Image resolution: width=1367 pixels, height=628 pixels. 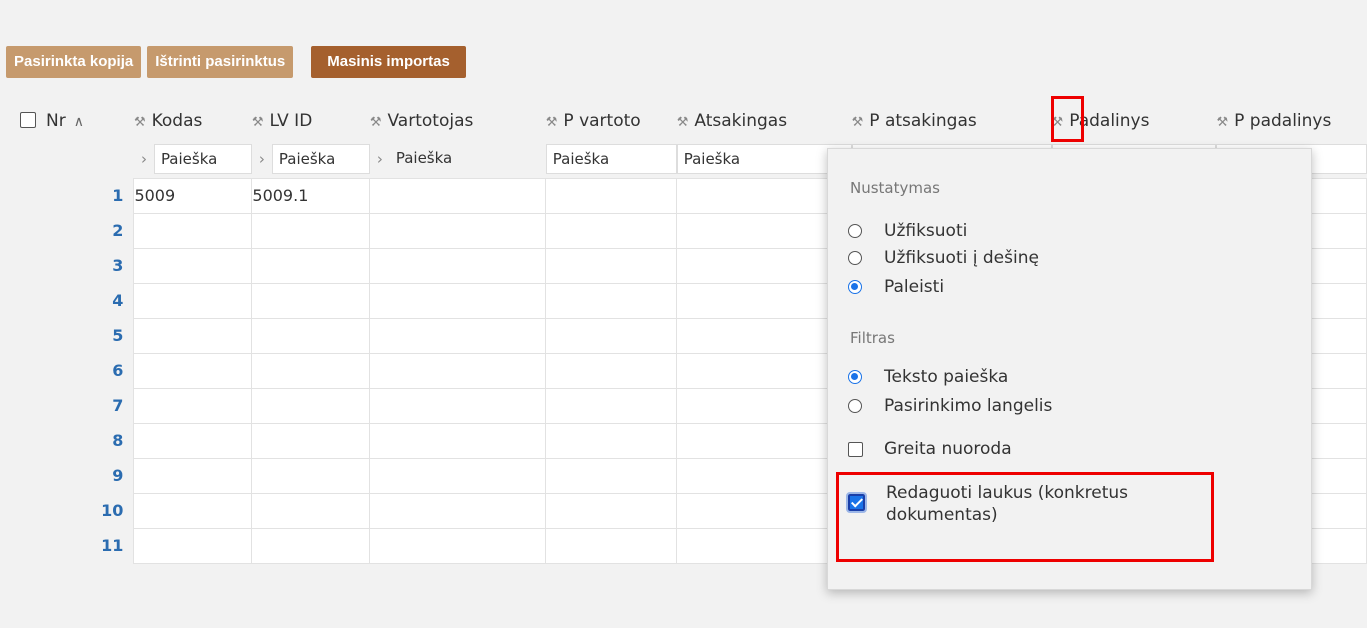 What do you see at coordinates (928, 377) in the screenshot?
I see `option-text-search: Teksto paieška` at bounding box center [928, 377].